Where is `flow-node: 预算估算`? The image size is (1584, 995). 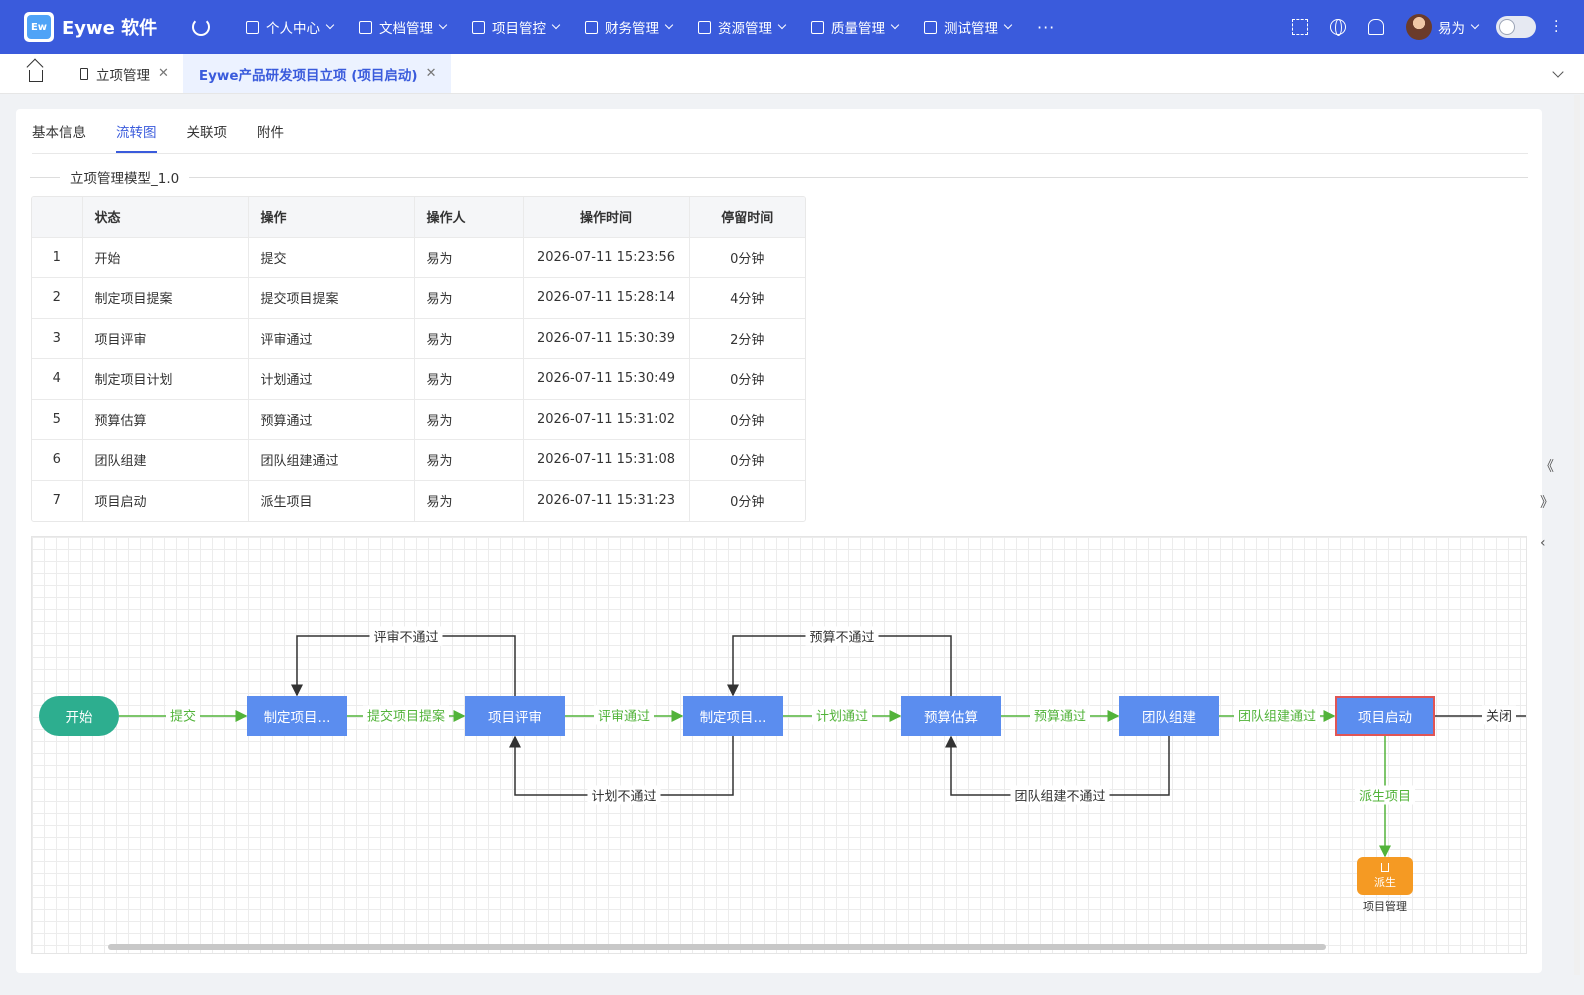 flow-node: 预算估算 is located at coordinates (951, 716).